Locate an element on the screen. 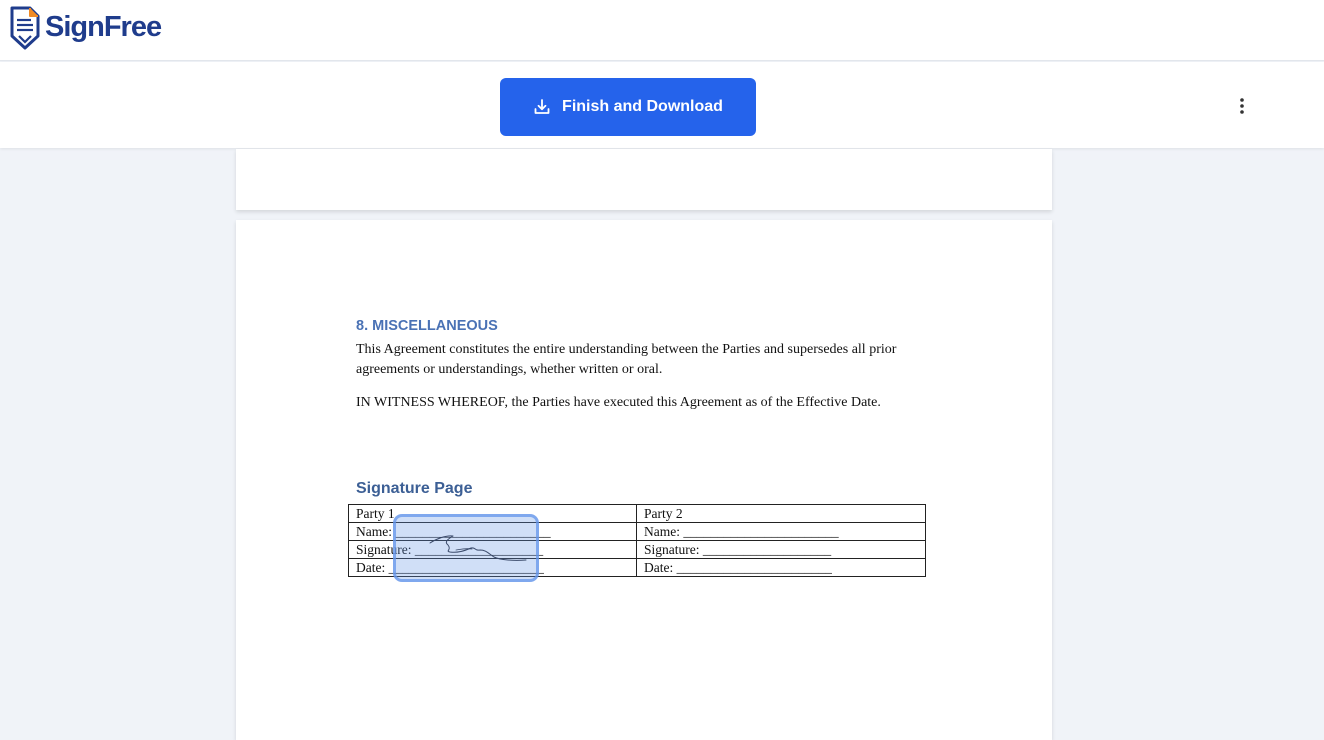 This screenshot has width=1324, height=740. document-page-previous is located at coordinates (644, 179).